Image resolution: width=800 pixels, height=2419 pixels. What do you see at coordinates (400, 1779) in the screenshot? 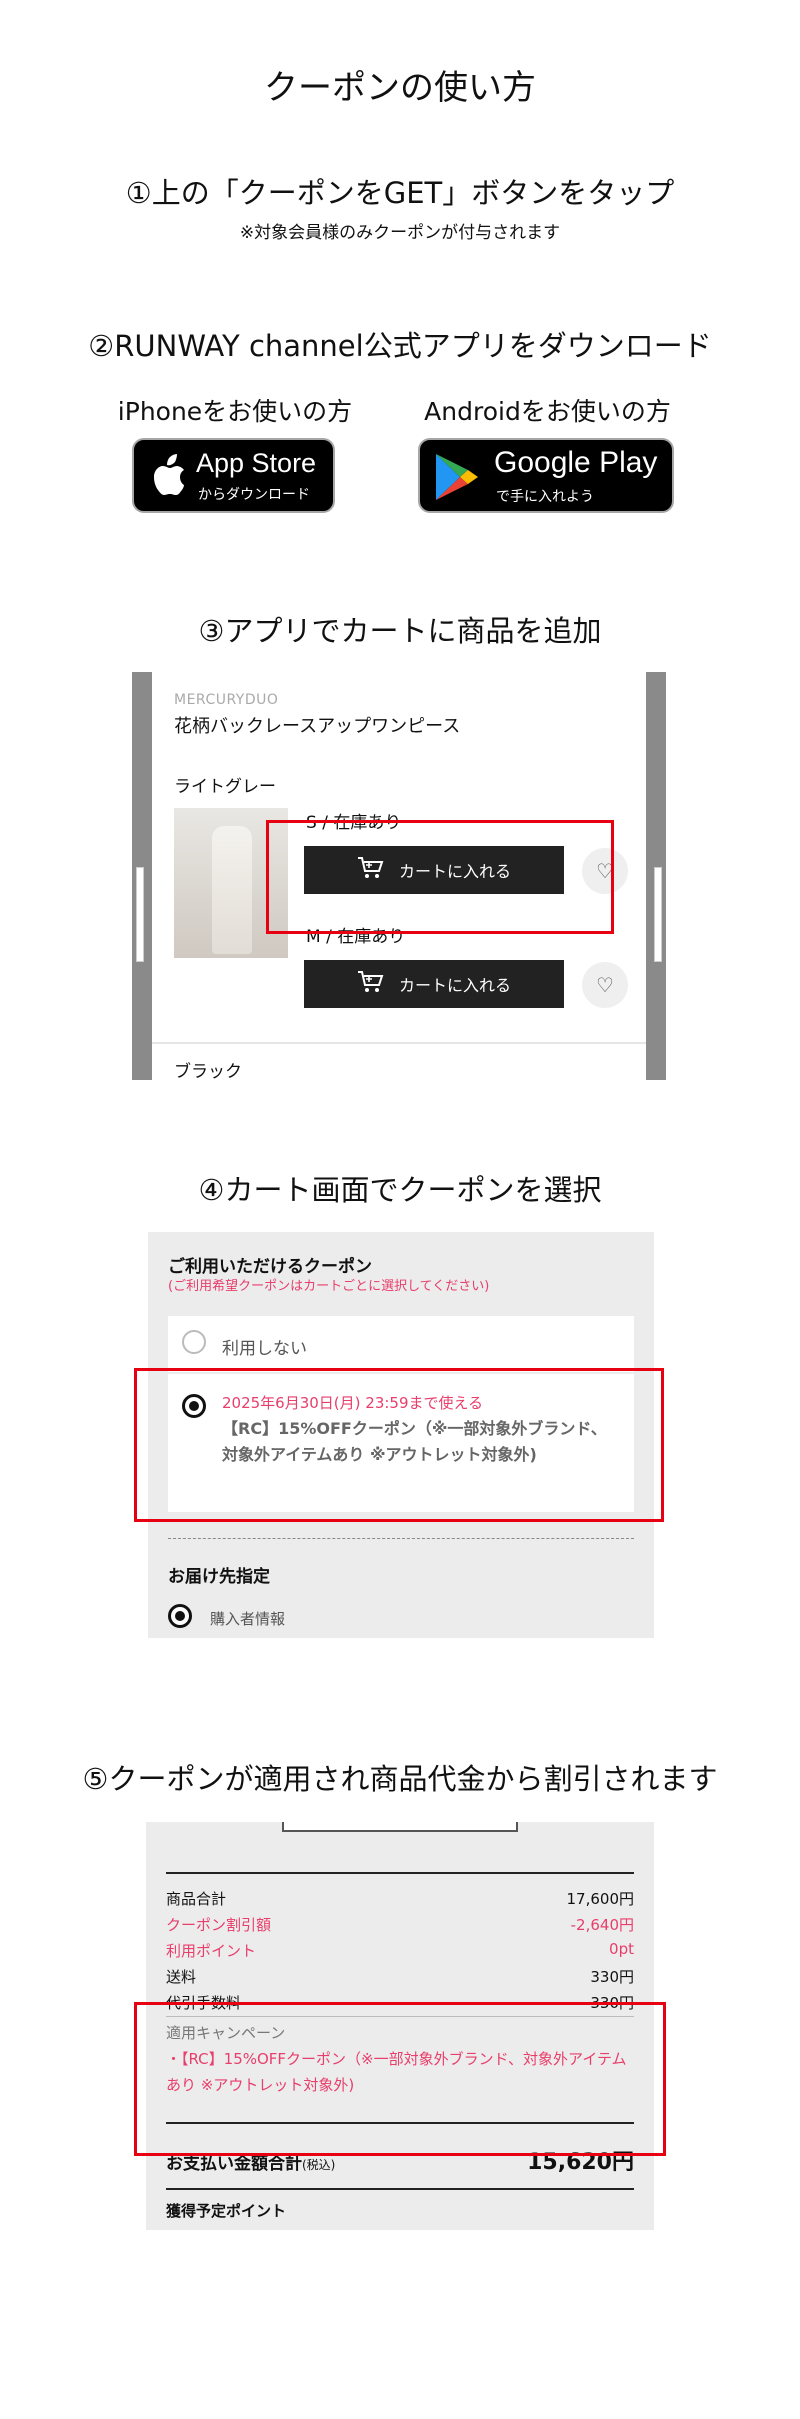
I see `step5-heading: ⑤クーポンが適用され商品代金から割引されます` at bounding box center [400, 1779].